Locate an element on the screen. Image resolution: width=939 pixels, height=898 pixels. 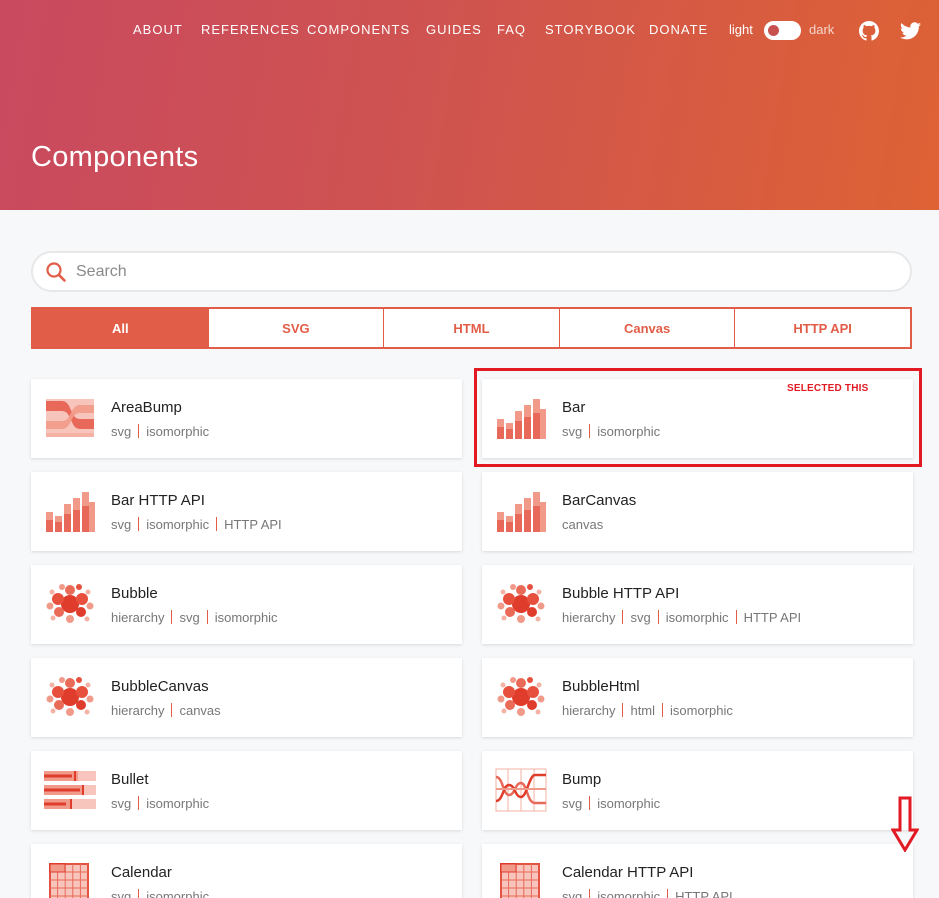
github-icon is located at coordinates (869, 31).